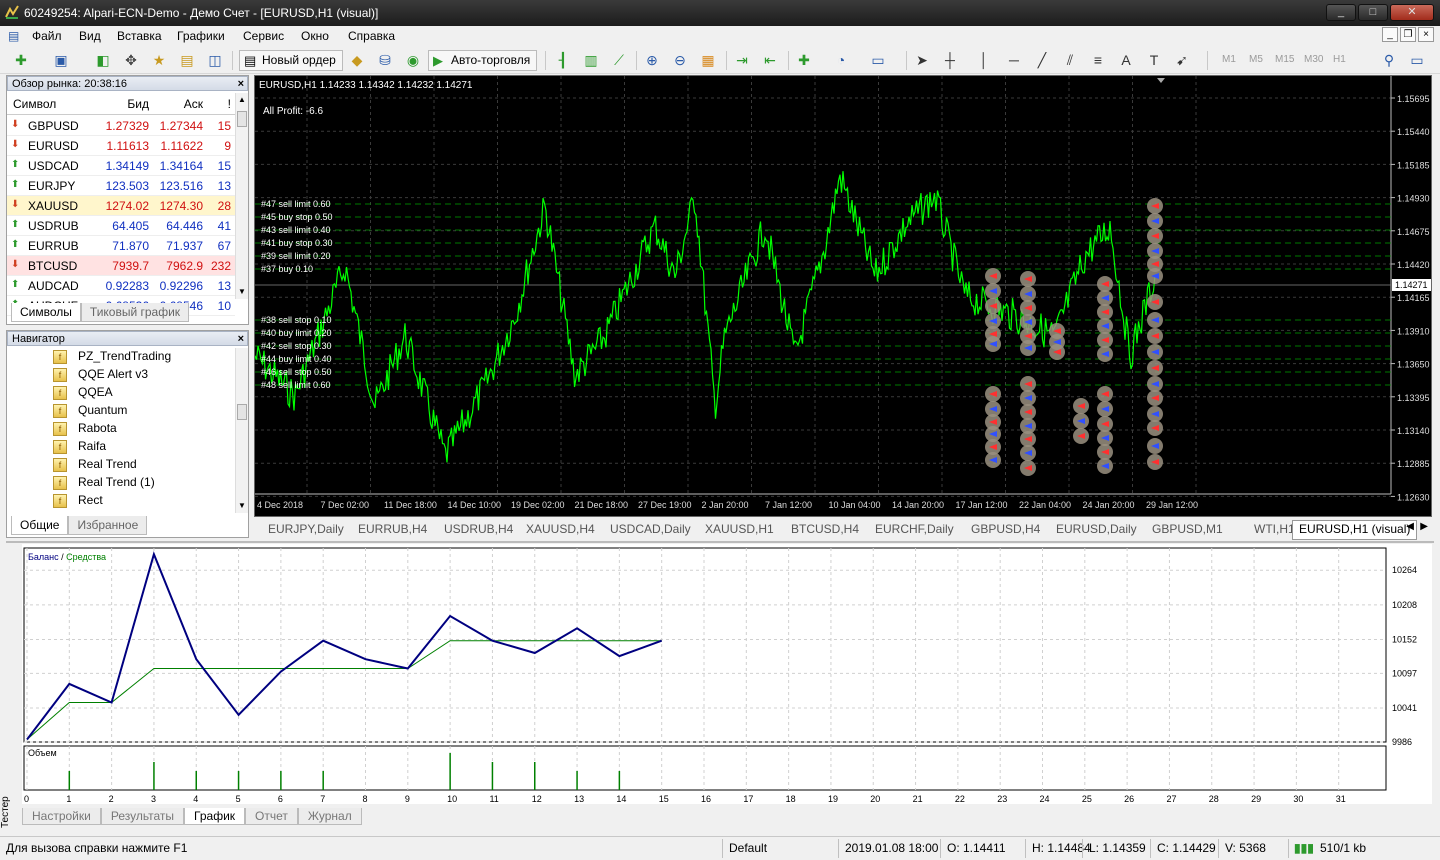 The height and width of the screenshot is (860, 1440). I want to click on chart-shift-marker-icon, so click(1161, 80).